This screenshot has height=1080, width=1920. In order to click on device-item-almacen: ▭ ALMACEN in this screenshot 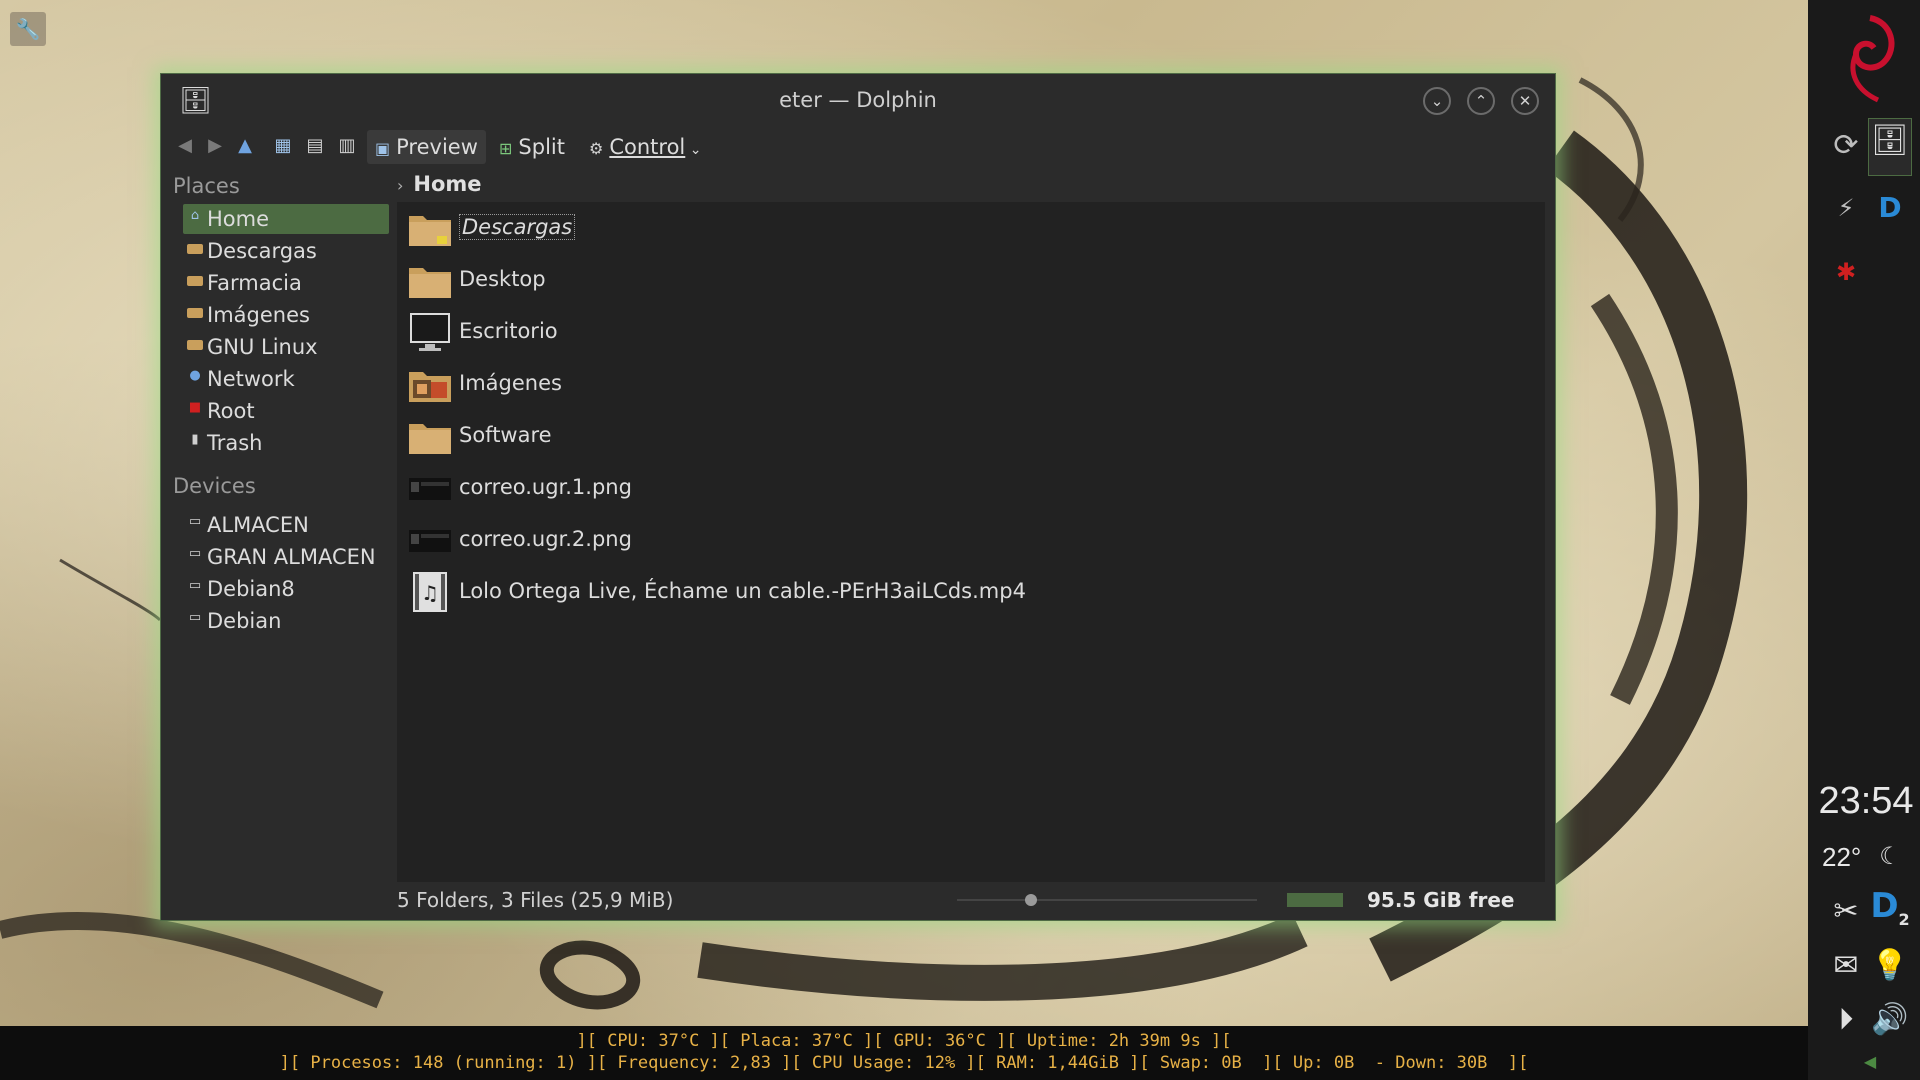, I will do `click(286, 525)`.